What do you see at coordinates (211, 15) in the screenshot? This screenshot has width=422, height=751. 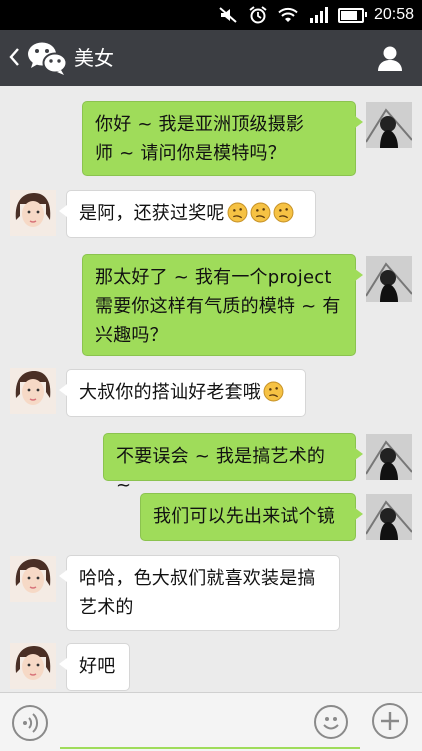 I see `status-bar: 20:58` at bounding box center [211, 15].